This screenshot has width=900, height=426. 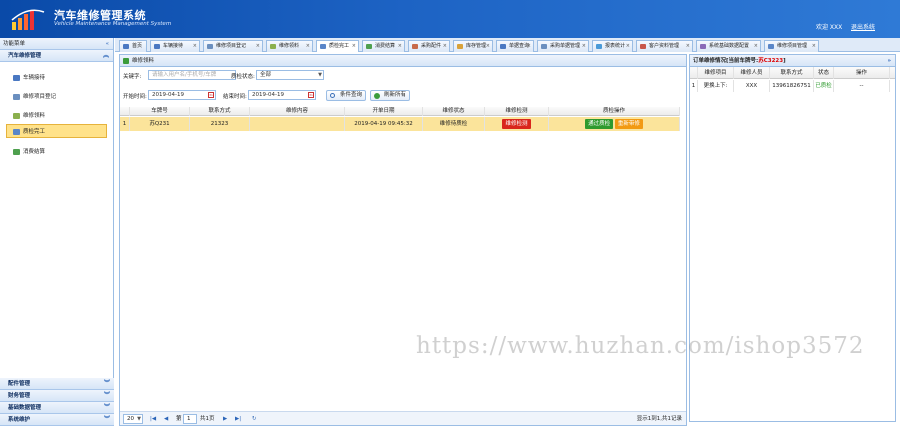 I want to click on detail-column-header: 维修人员, so click(x=752, y=73).